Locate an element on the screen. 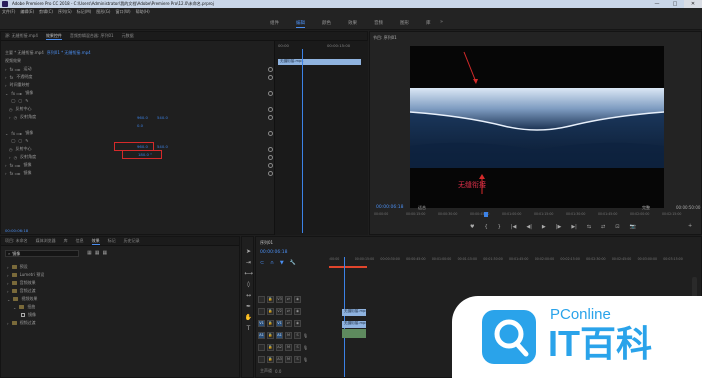  track-label-v3: V3 is located at coordinates (279, 299).